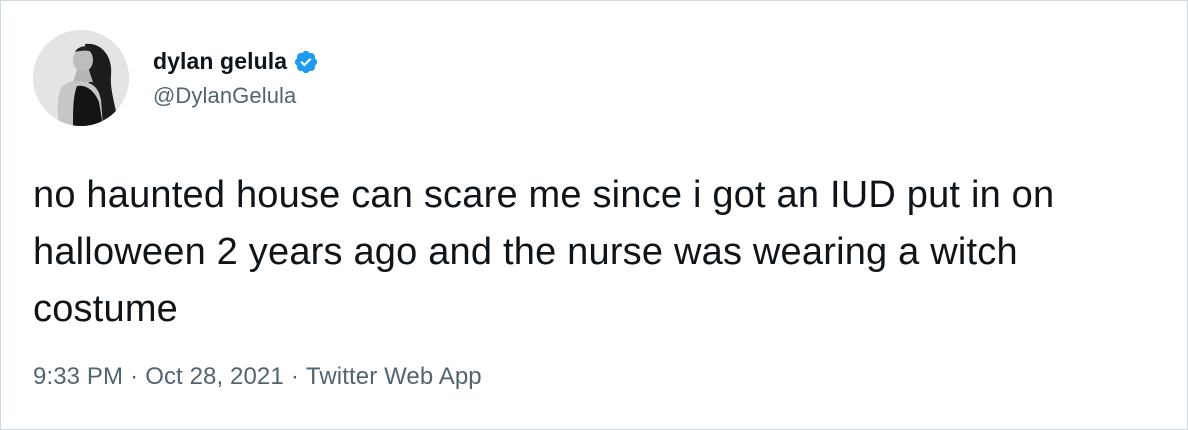  What do you see at coordinates (306, 62) in the screenshot?
I see `verified-badge-icon` at bounding box center [306, 62].